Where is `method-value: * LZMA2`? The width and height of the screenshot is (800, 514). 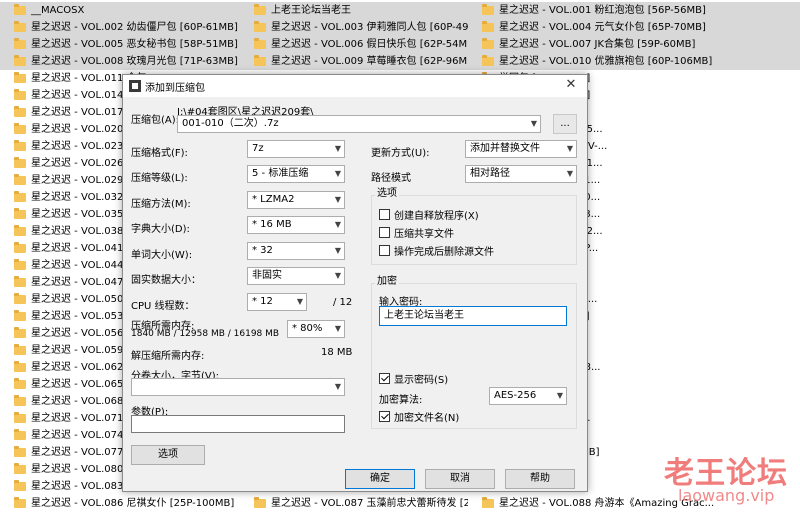 method-value: * LZMA2 is located at coordinates (273, 199).